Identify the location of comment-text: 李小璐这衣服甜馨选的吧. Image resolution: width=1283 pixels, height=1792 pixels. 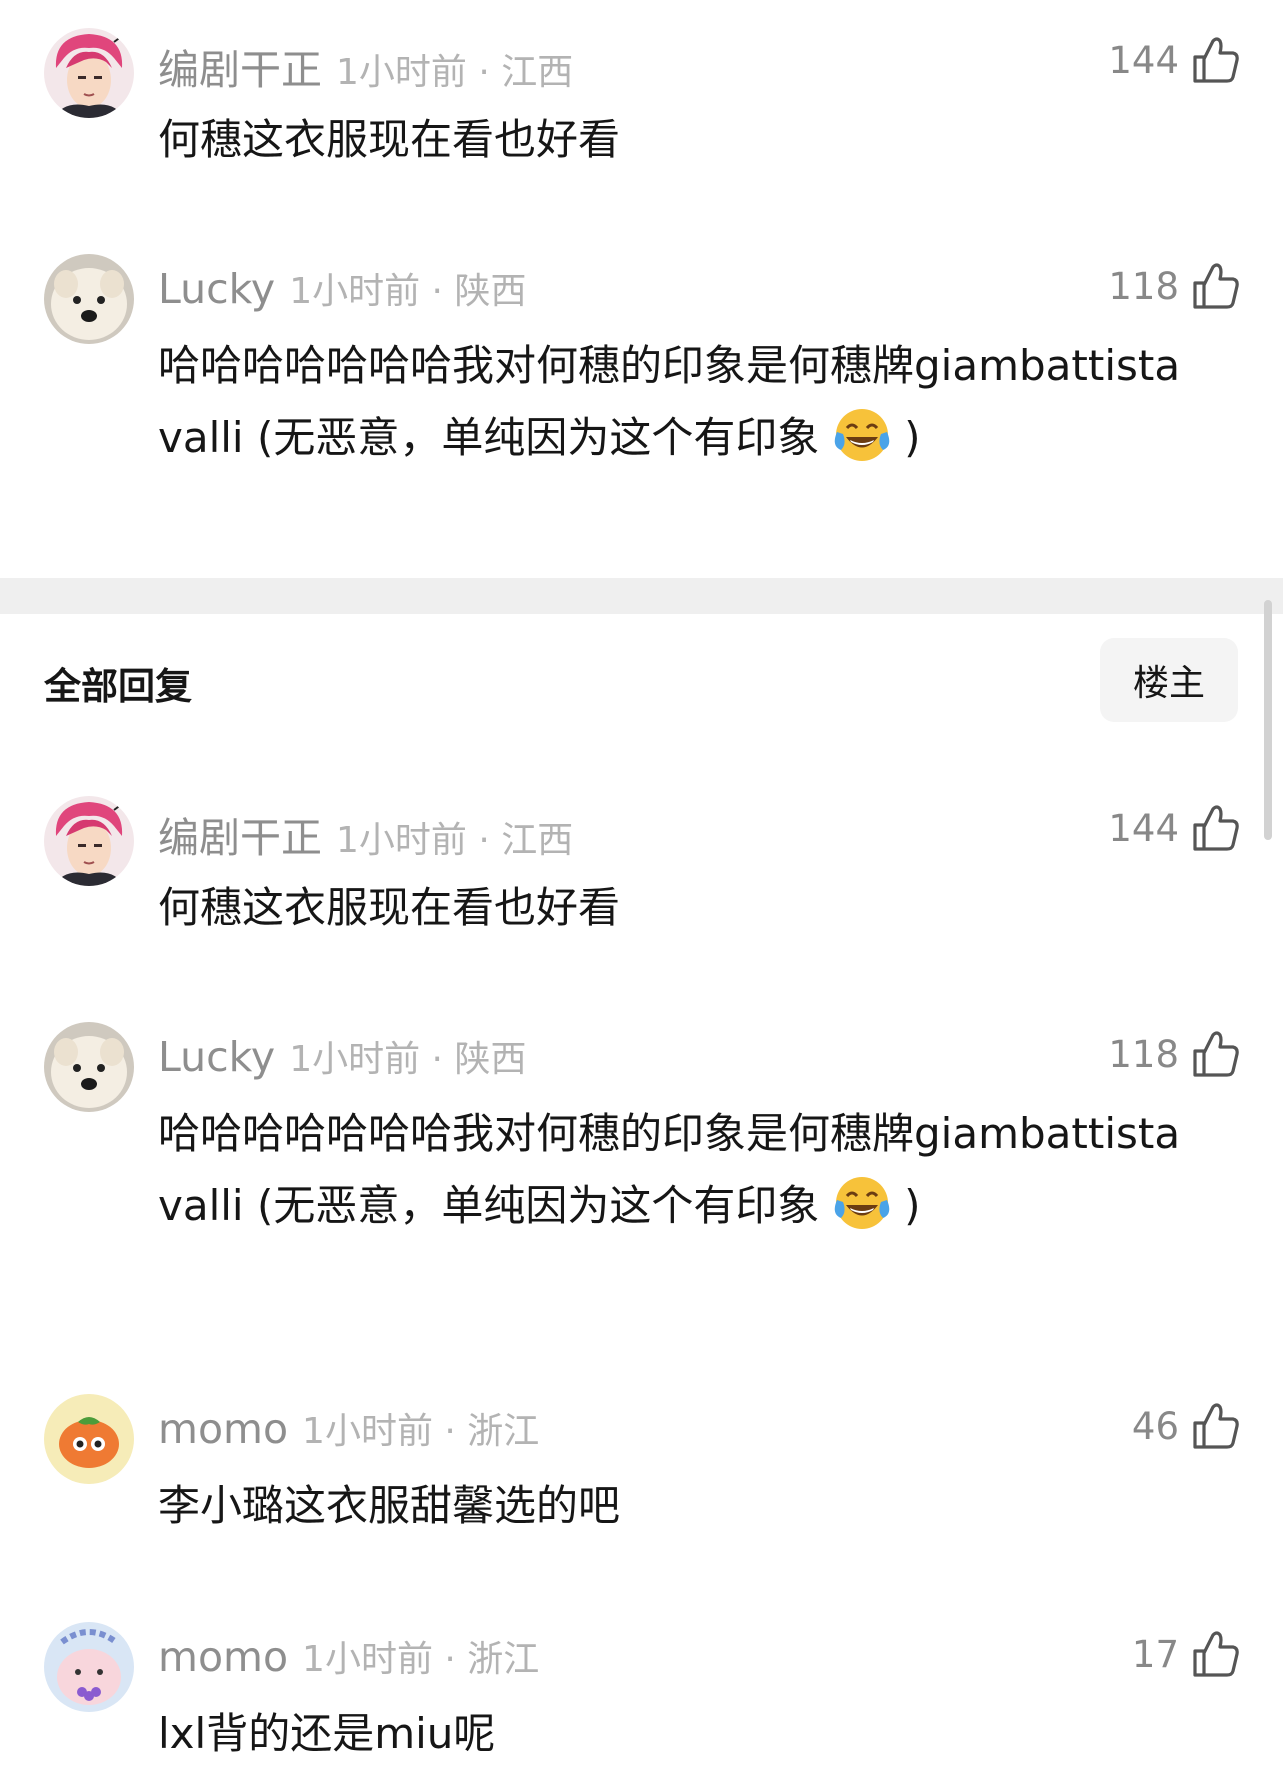
(678, 1506).